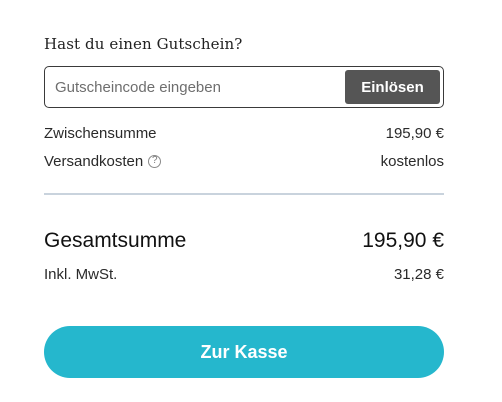 The width and height of the screenshot is (502, 402). I want to click on subtotal-value: 195,90 €, so click(414, 133).